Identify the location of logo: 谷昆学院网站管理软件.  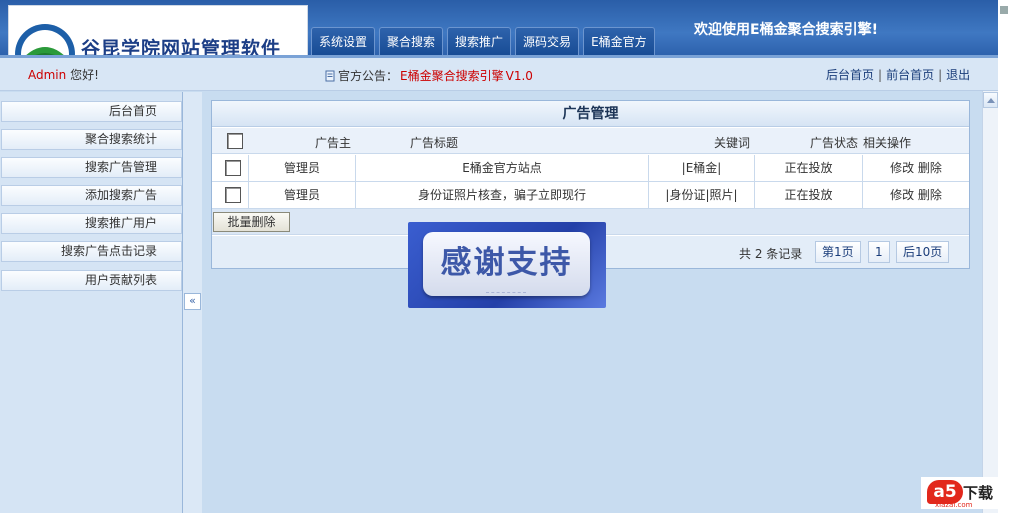
(158, 33).